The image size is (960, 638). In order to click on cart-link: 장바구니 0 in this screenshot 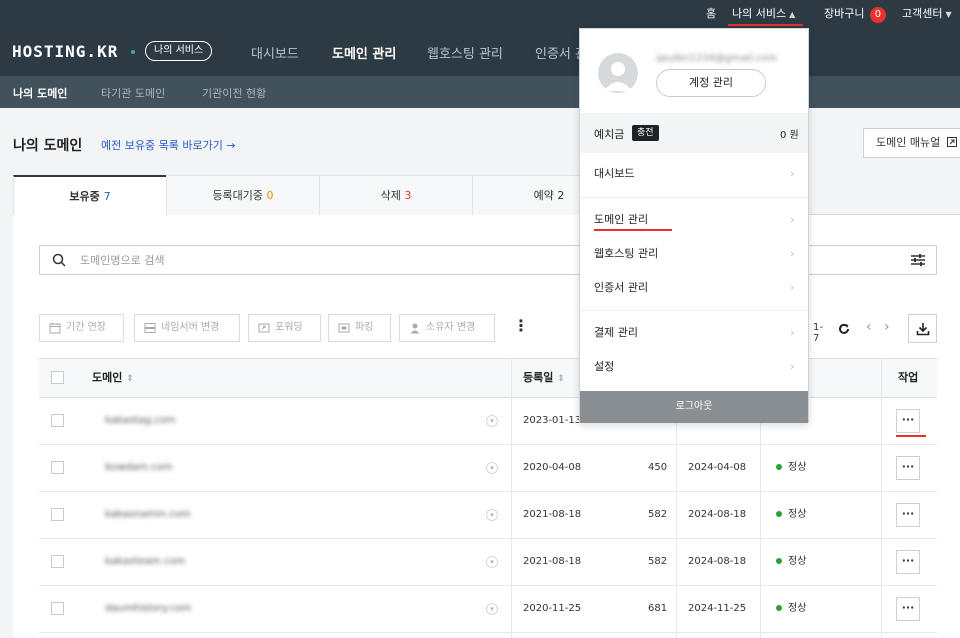, I will do `click(855, 14)`.